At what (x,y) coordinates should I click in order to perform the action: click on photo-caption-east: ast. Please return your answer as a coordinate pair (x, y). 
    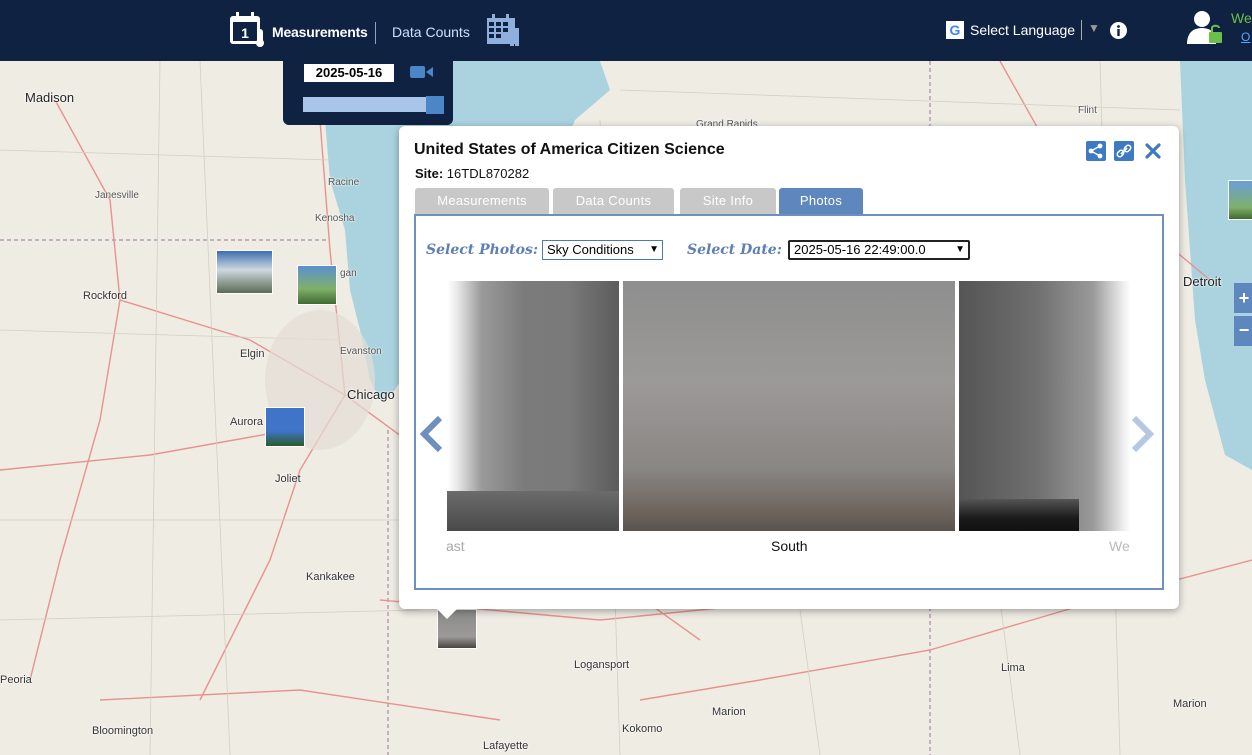
    Looking at the image, I should click on (455, 546).